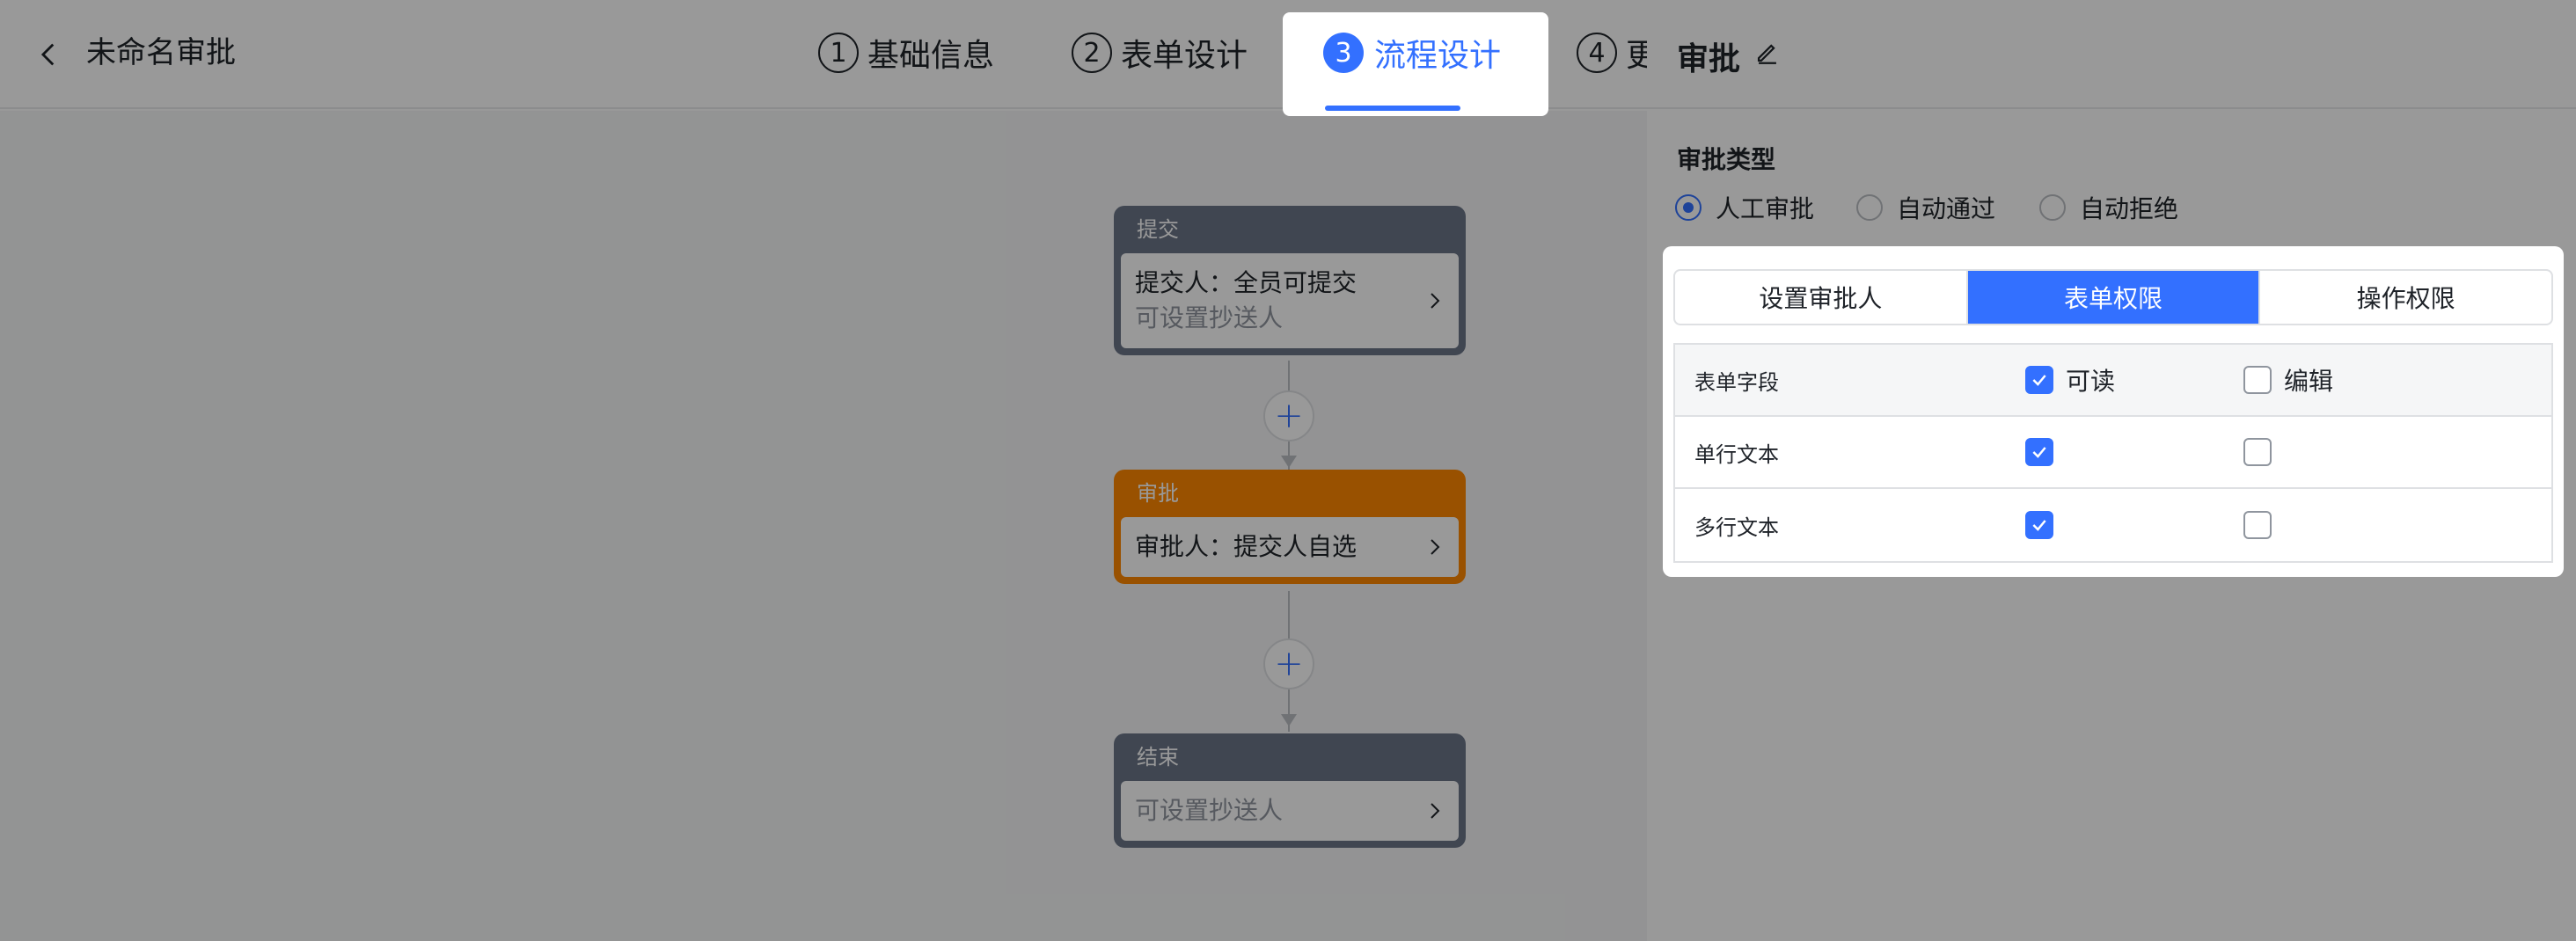 Image resolution: width=2576 pixels, height=941 pixels. Describe the element at coordinates (1767, 52) in the screenshot. I see `edit-icon` at that location.